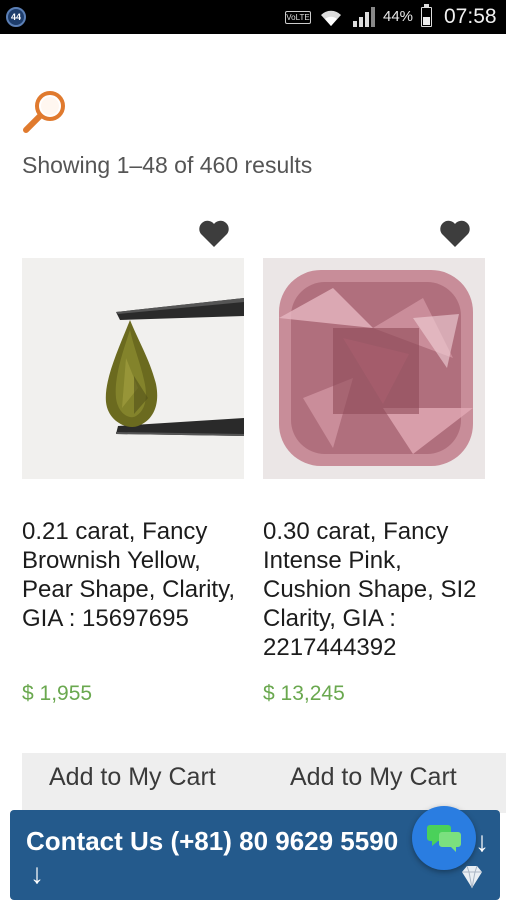 Image resolution: width=506 pixels, height=900 pixels. What do you see at coordinates (331, 18) in the screenshot?
I see `wifi-icon` at bounding box center [331, 18].